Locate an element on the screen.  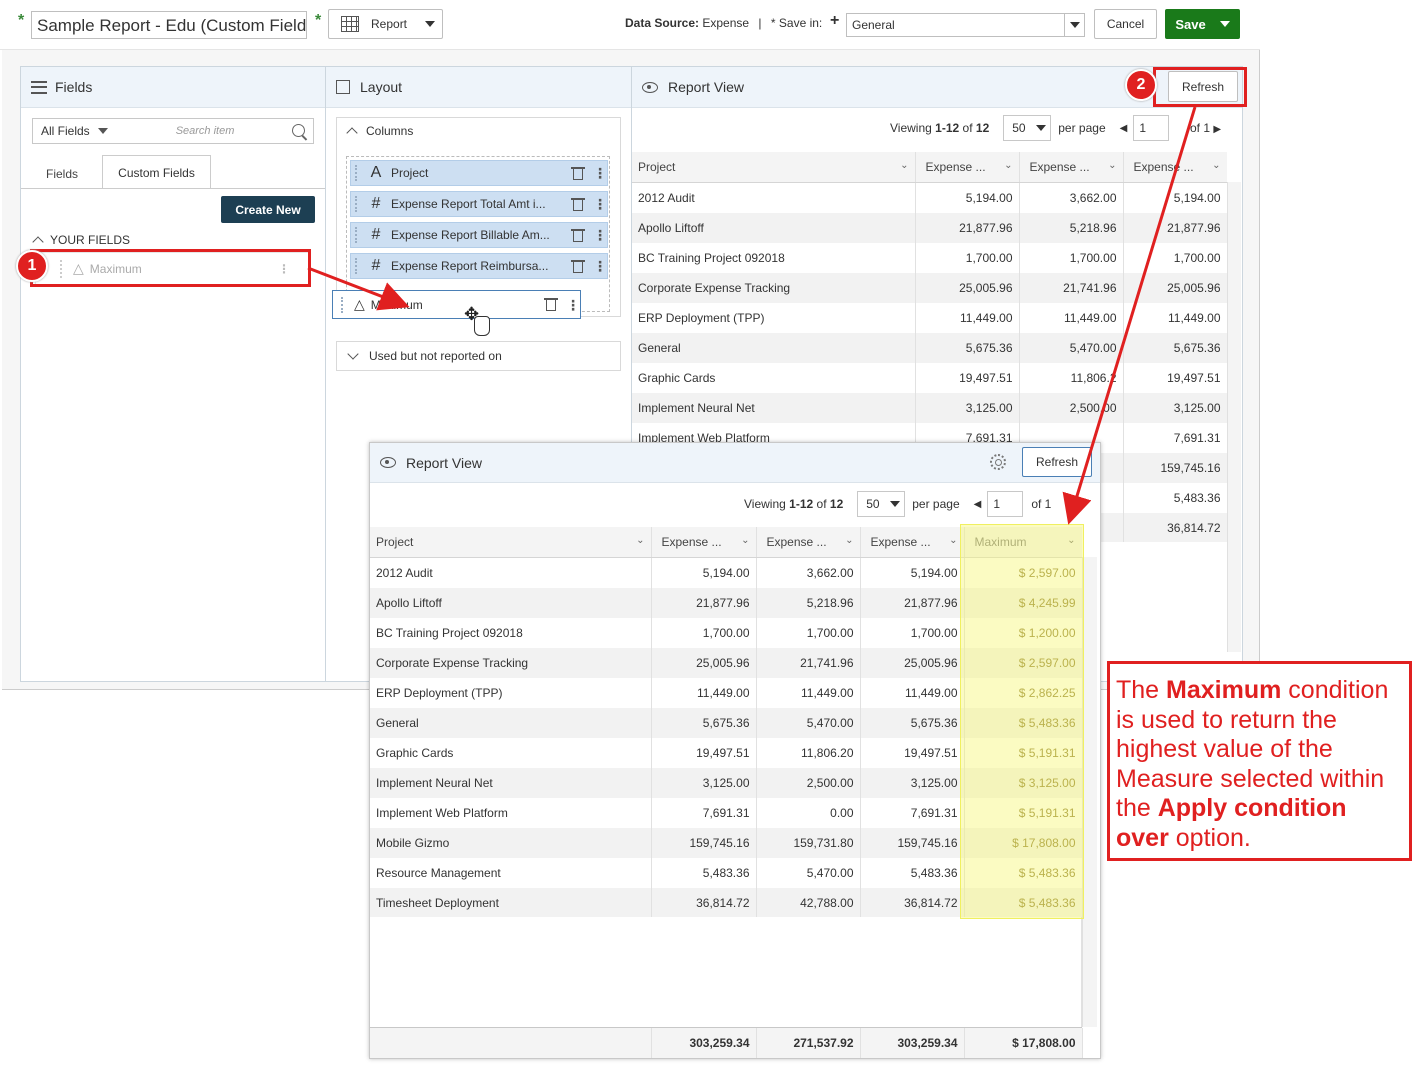
step-marker-1: 1 is located at coordinates (32, 266).